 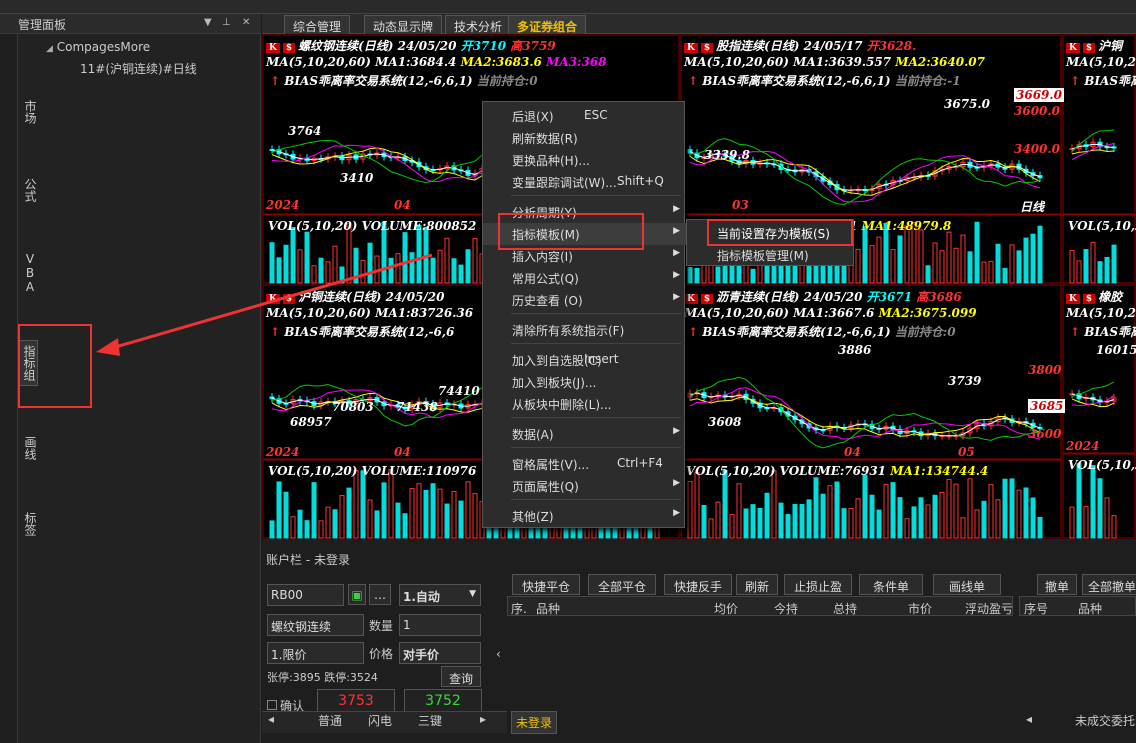 I want to click on arrow-head, so click(x=108, y=347).